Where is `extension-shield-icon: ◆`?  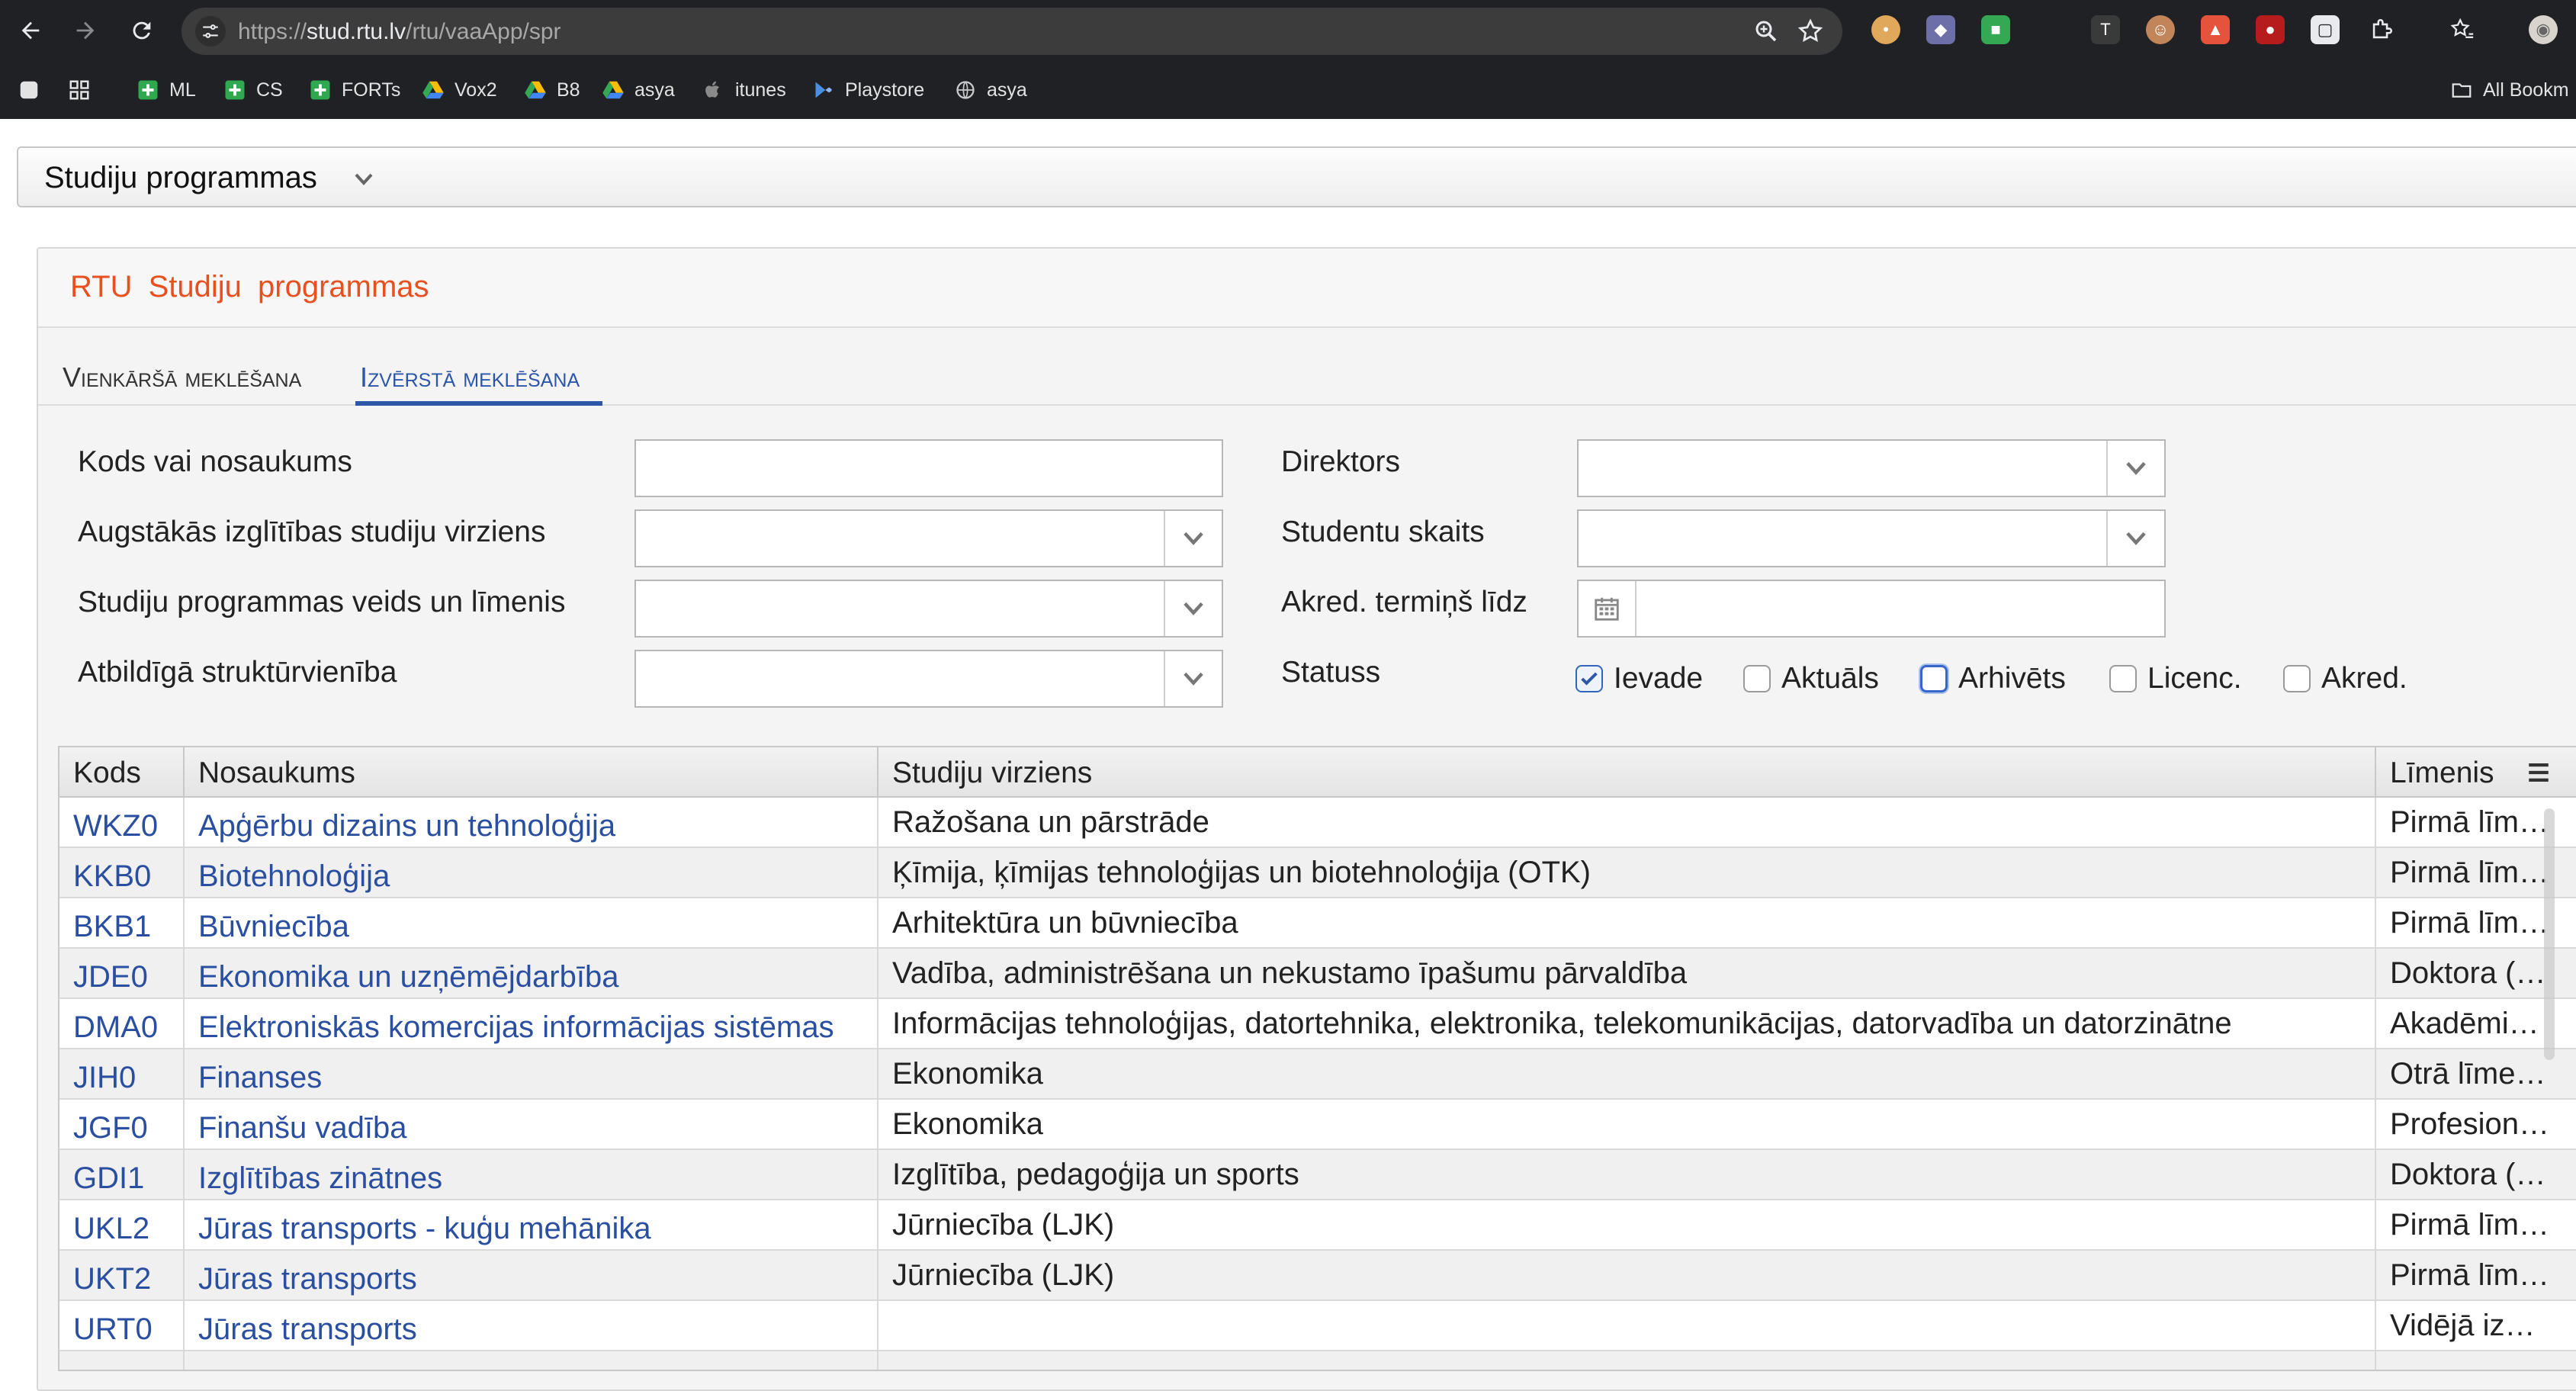 extension-shield-icon: ◆ is located at coordinates (1940, 30).